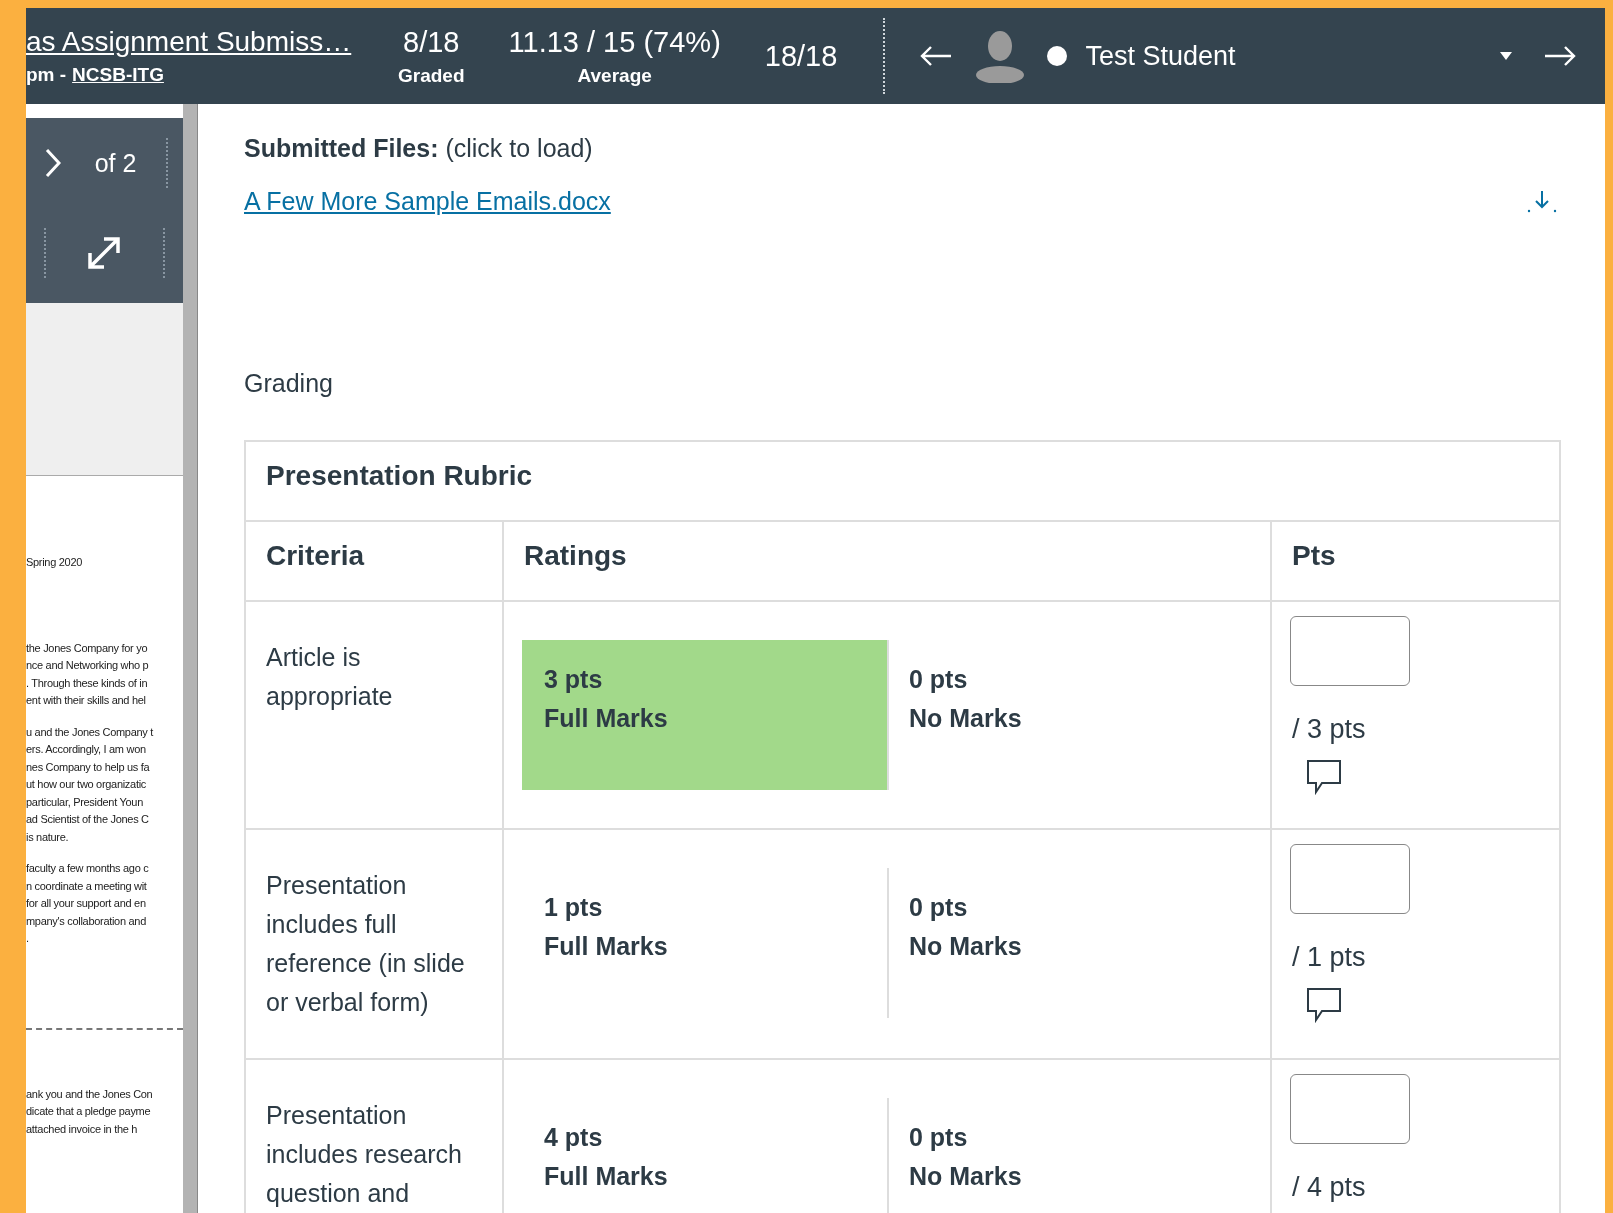  I want to click on document-heading: Spring 2020, so click(55, 562).